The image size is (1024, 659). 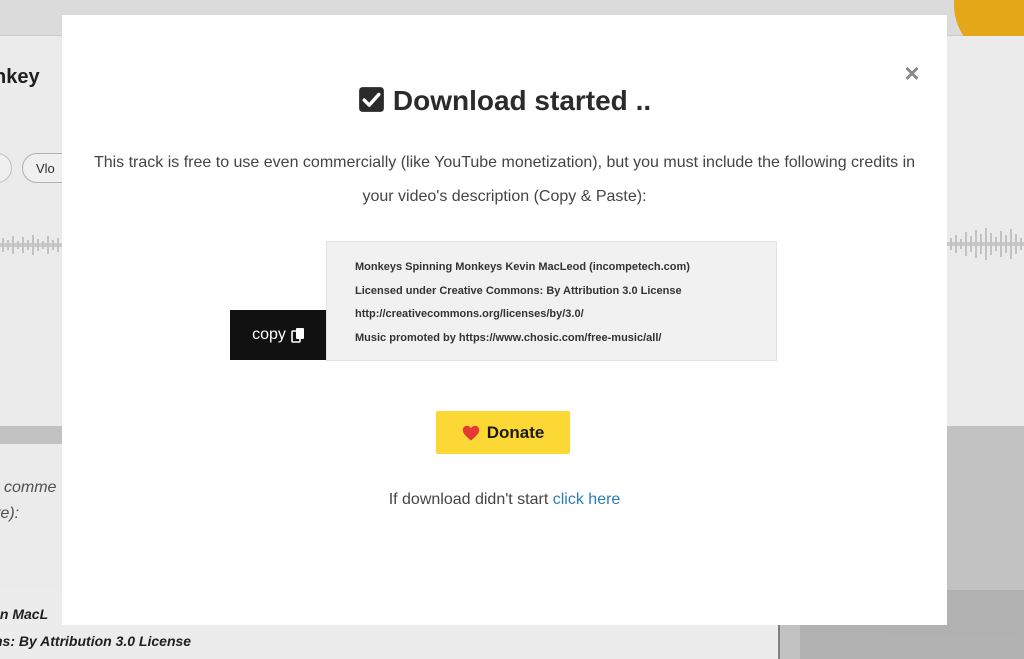 I want to click on donate-button: Donate, so click(x=503, y=432).